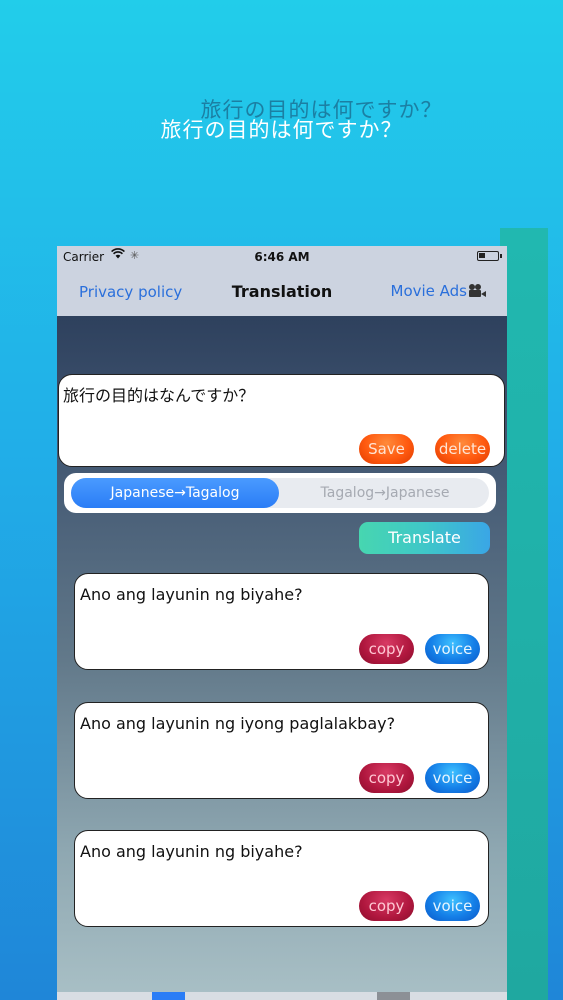  Describe the element at coordinates (158, 394) in the screenshot. I see `source-text: 旅行の目的はなんですか？` at that location.